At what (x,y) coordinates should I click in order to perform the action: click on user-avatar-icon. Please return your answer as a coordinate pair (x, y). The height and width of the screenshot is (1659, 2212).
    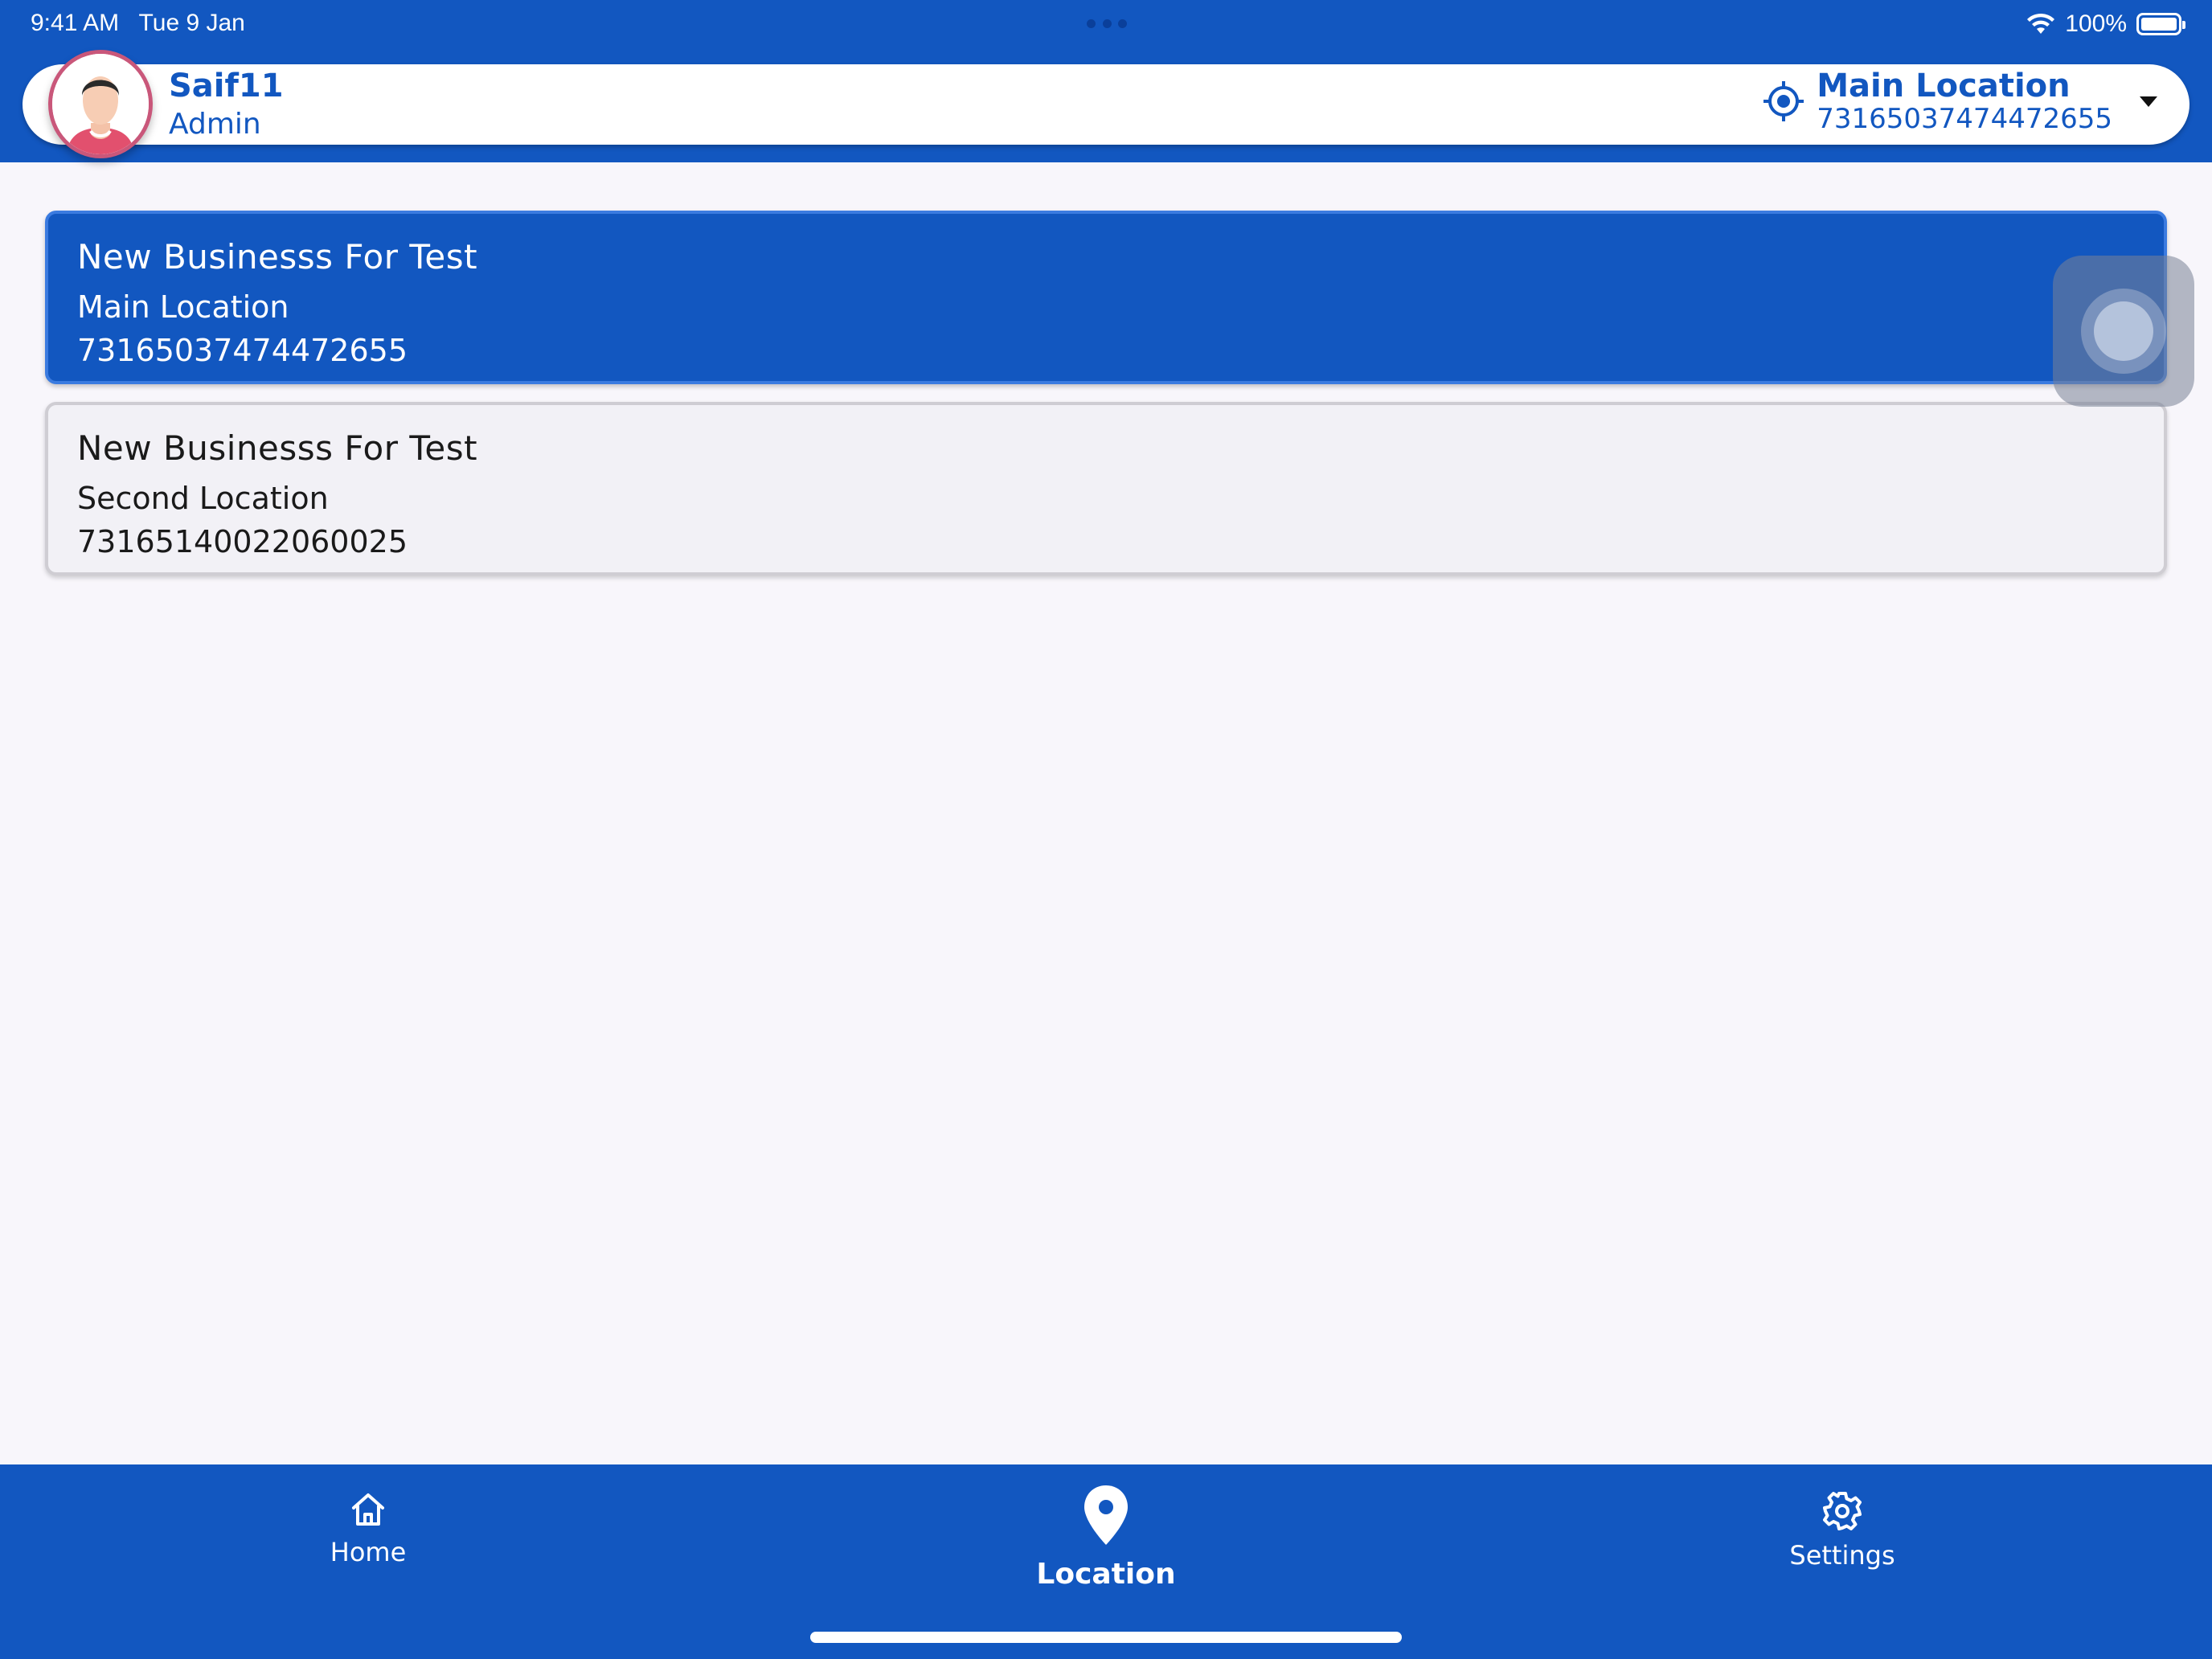
    Looking at the image, I should click on (100, 104).